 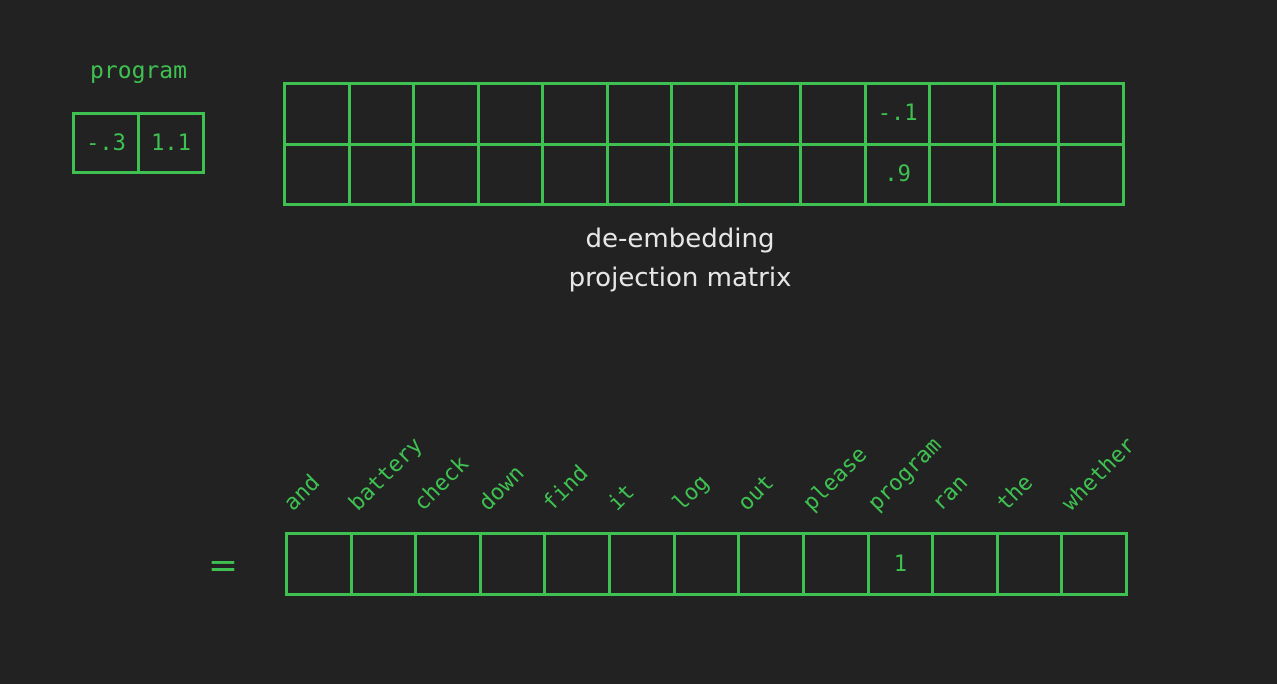 What do you see at coordinates (691, 493) in the screenshot?
I see `vocab-word: log` at bounding box center [691, 493].